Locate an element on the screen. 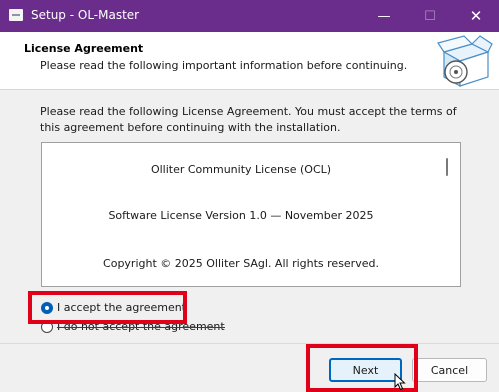 Image resolution: width=499 pixels, height=392 pixels. app-icon is located at coordinates (16, 15).